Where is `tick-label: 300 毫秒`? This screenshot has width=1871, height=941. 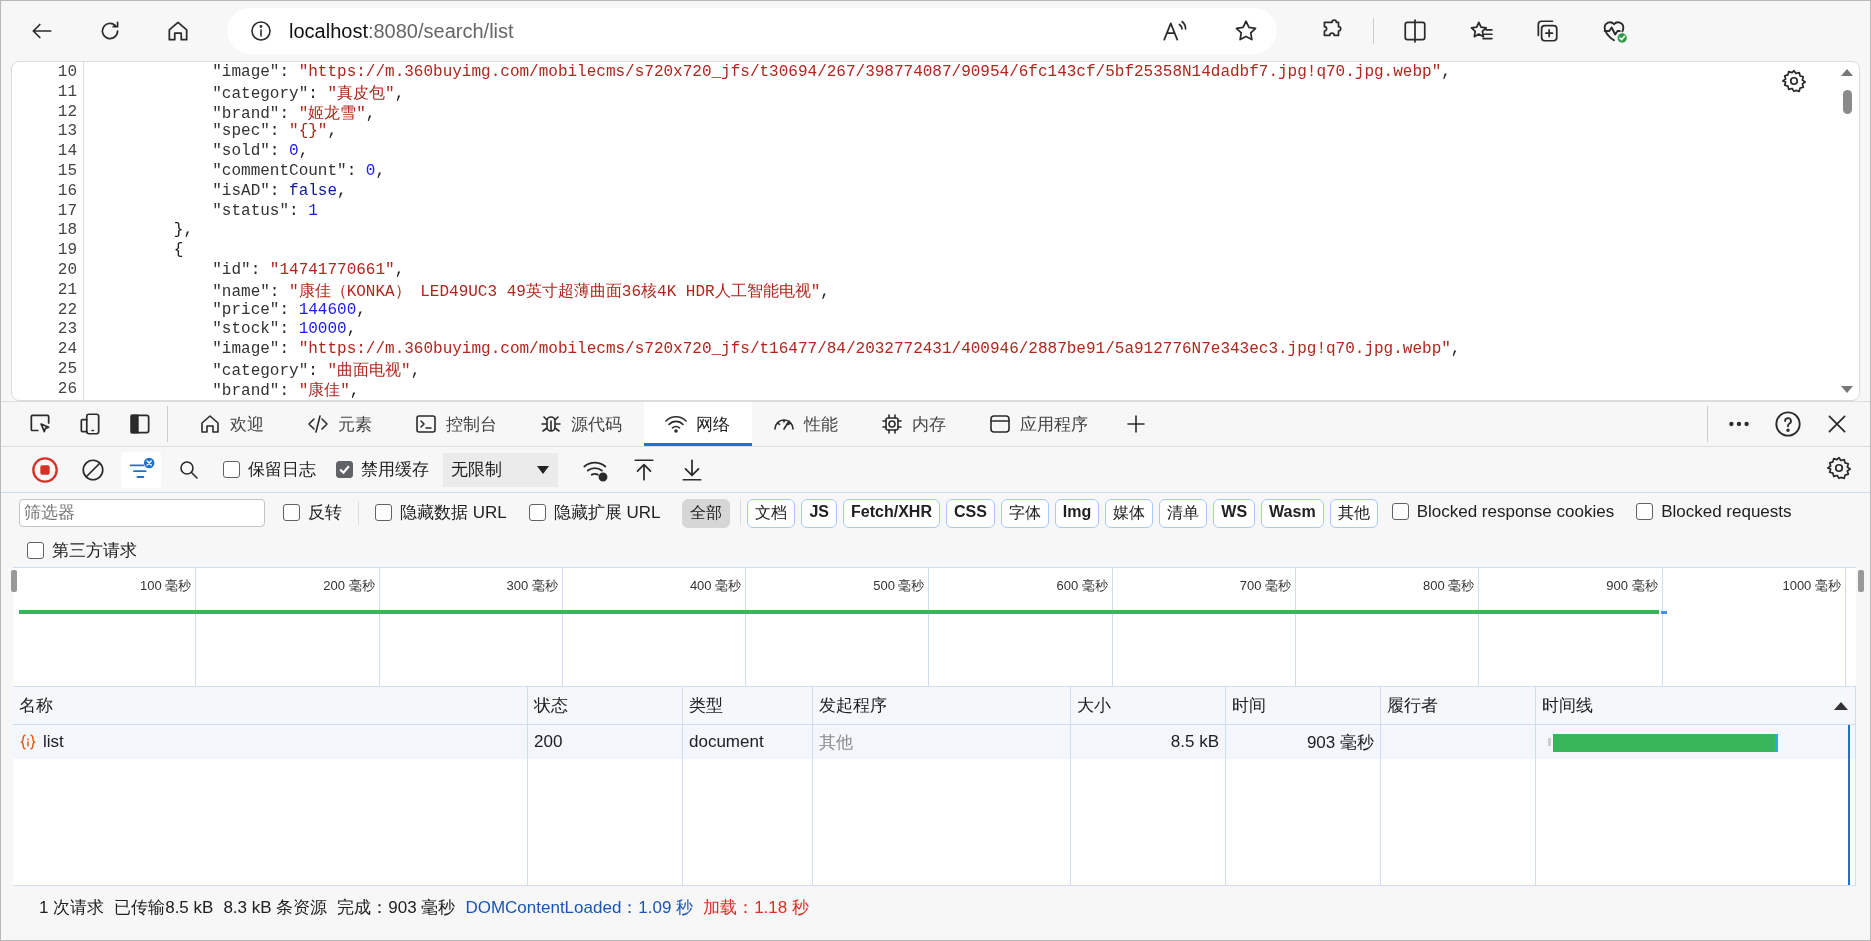
tick-label: 300 毫秒 is located at coordinates (532, 586).